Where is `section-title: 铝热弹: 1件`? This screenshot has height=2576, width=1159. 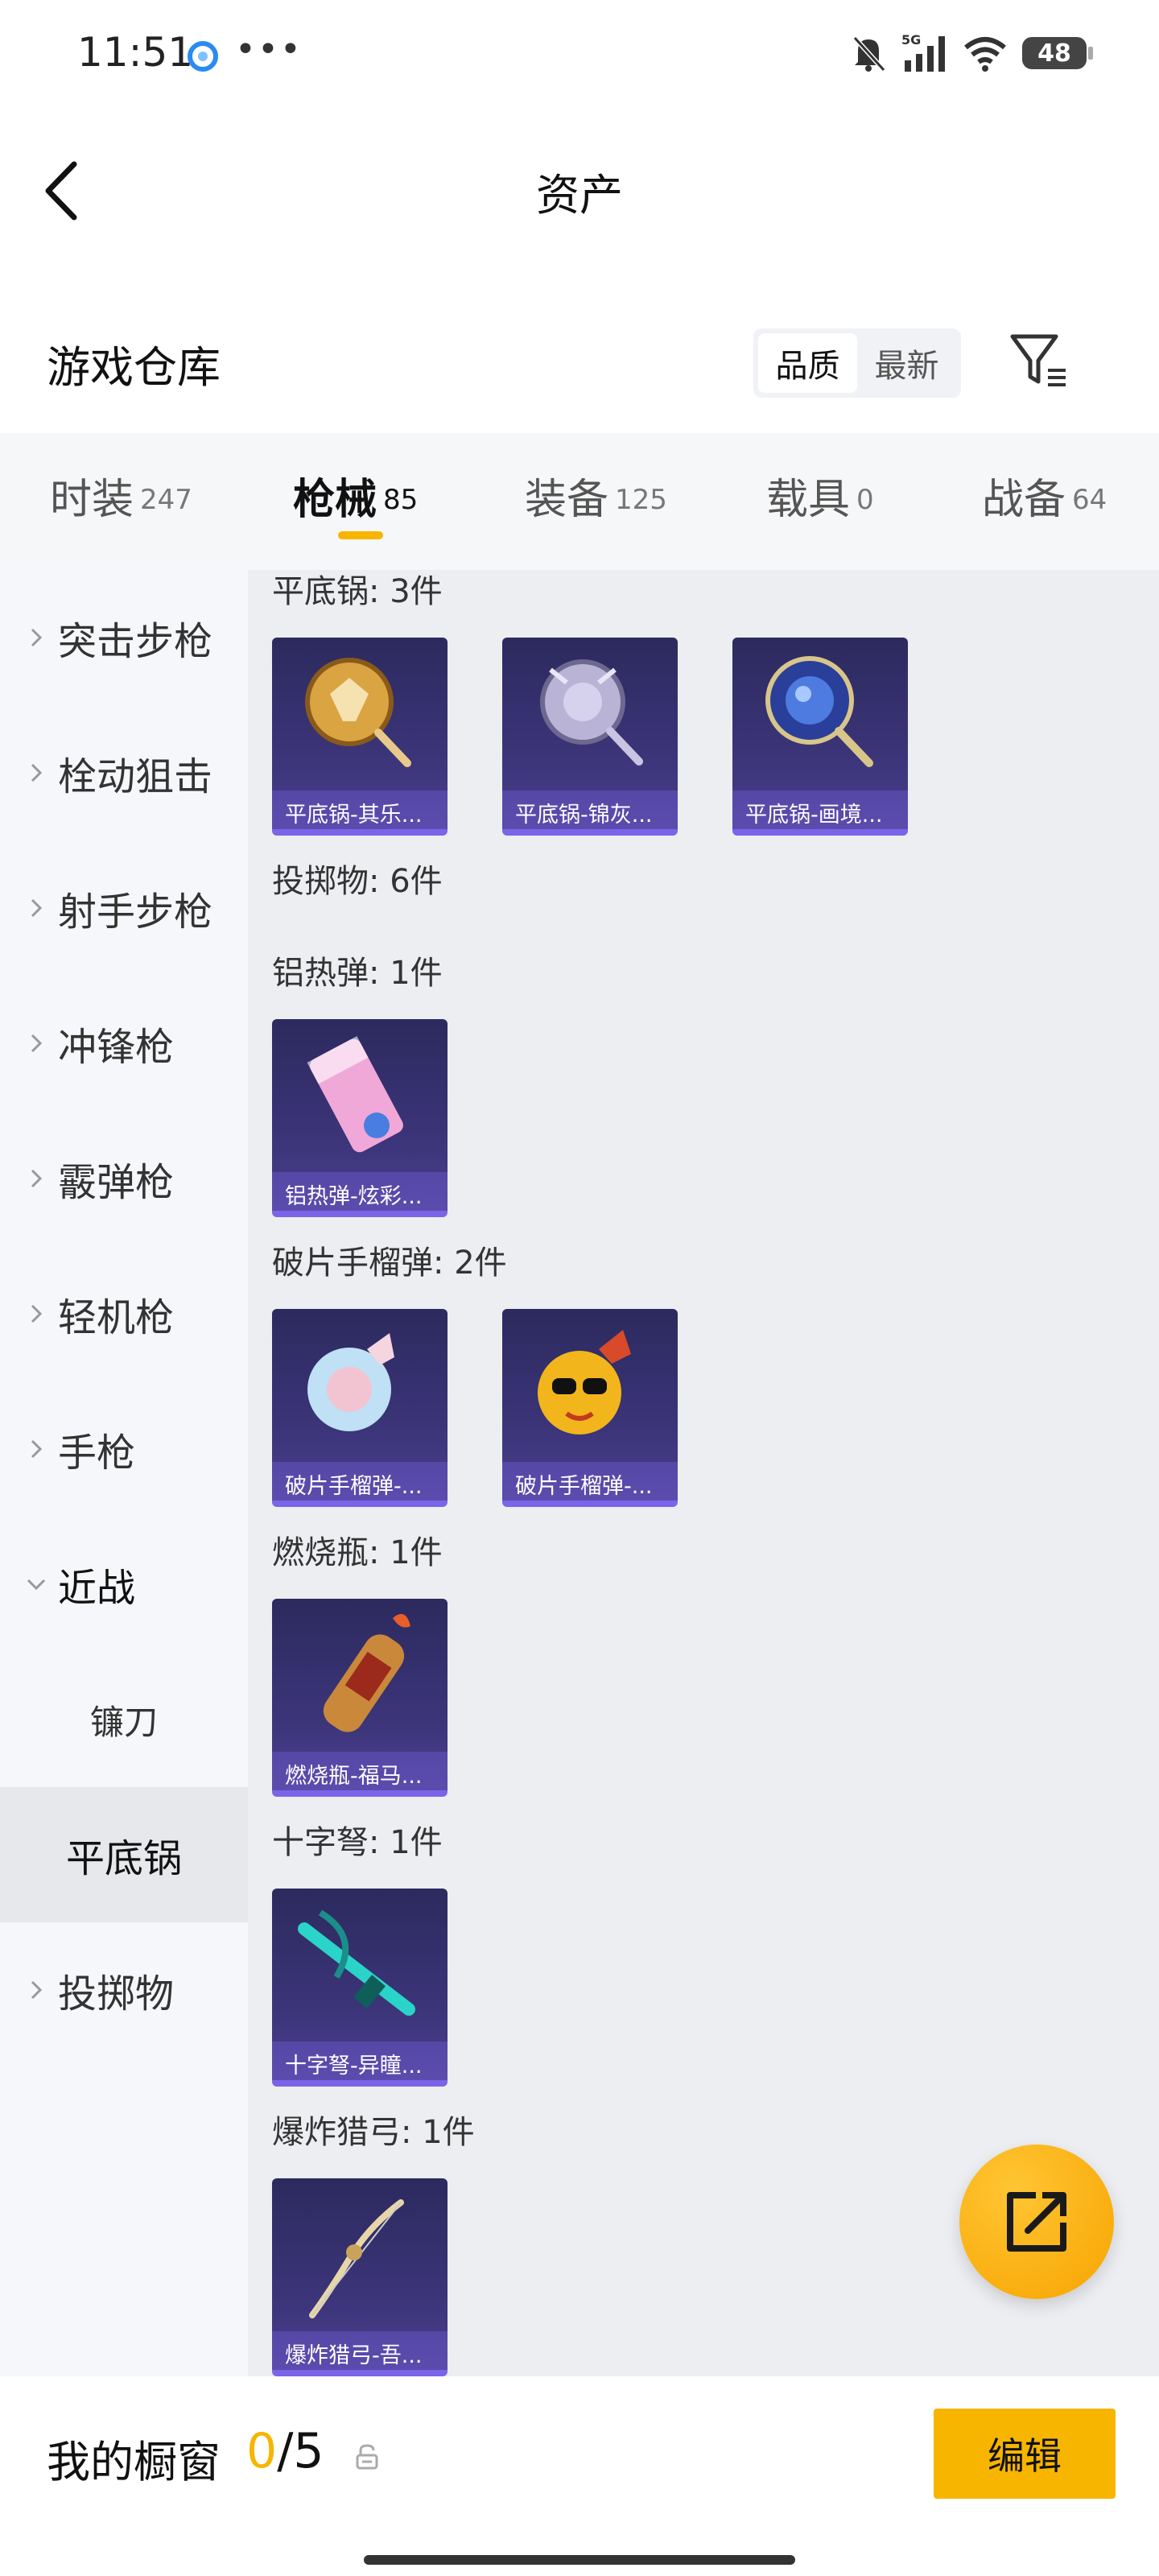
section-title: 铝热弹: 1件 is located at coordinates (357, 973).